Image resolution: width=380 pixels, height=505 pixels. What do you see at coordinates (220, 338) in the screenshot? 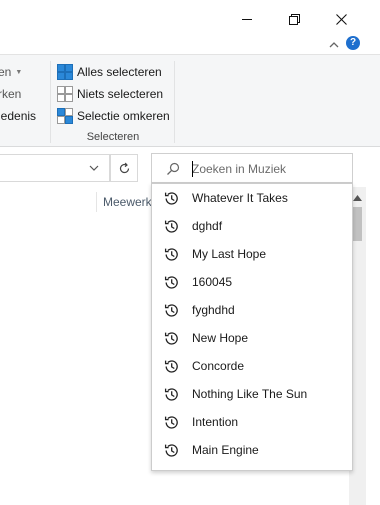
I see `suggestion-text: New Hope` at bounding box center [220, 338].